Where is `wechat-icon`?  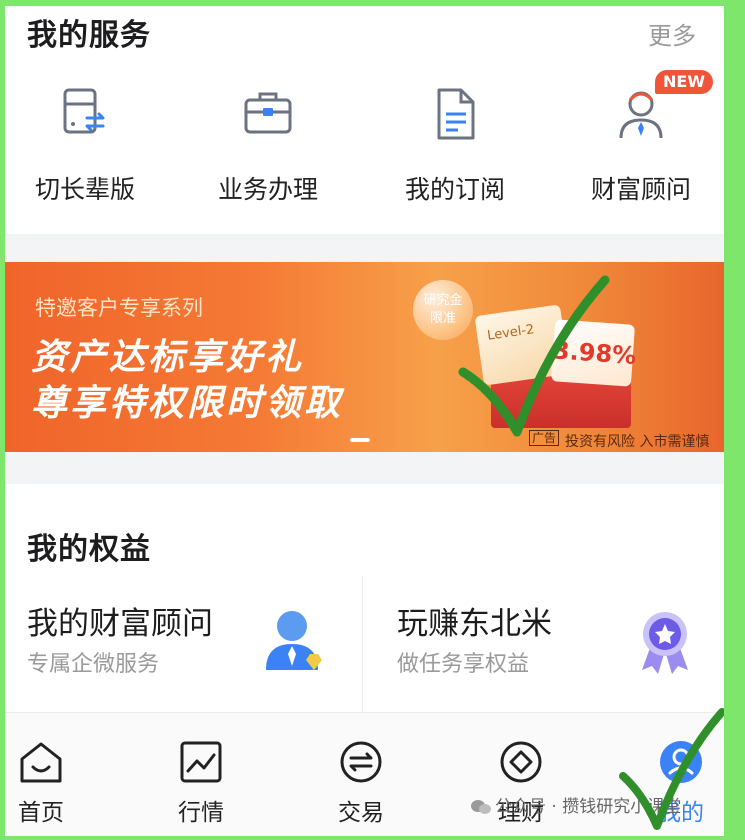
wechat-icon is located at coordinates (481, 807).